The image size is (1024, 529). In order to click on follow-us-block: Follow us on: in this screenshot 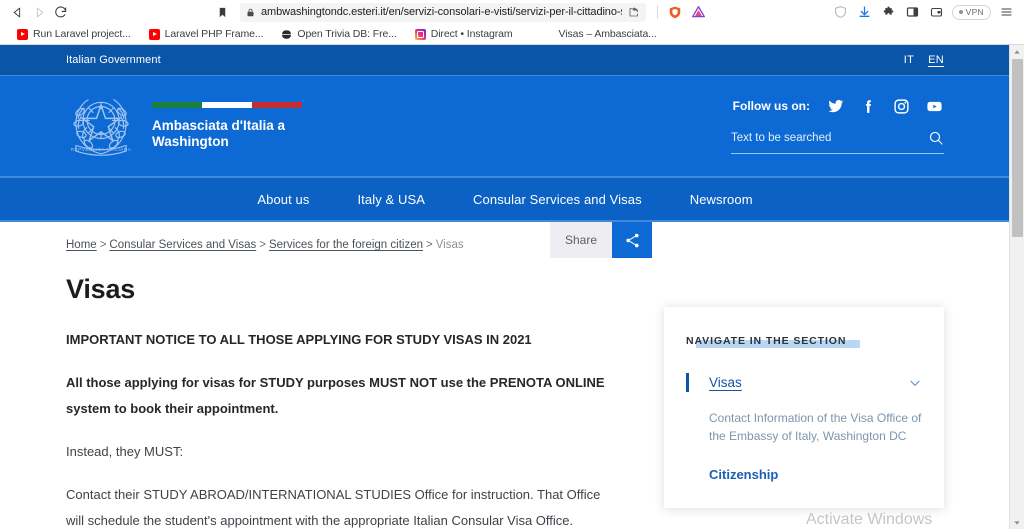, I will do `click(838, 106)`.